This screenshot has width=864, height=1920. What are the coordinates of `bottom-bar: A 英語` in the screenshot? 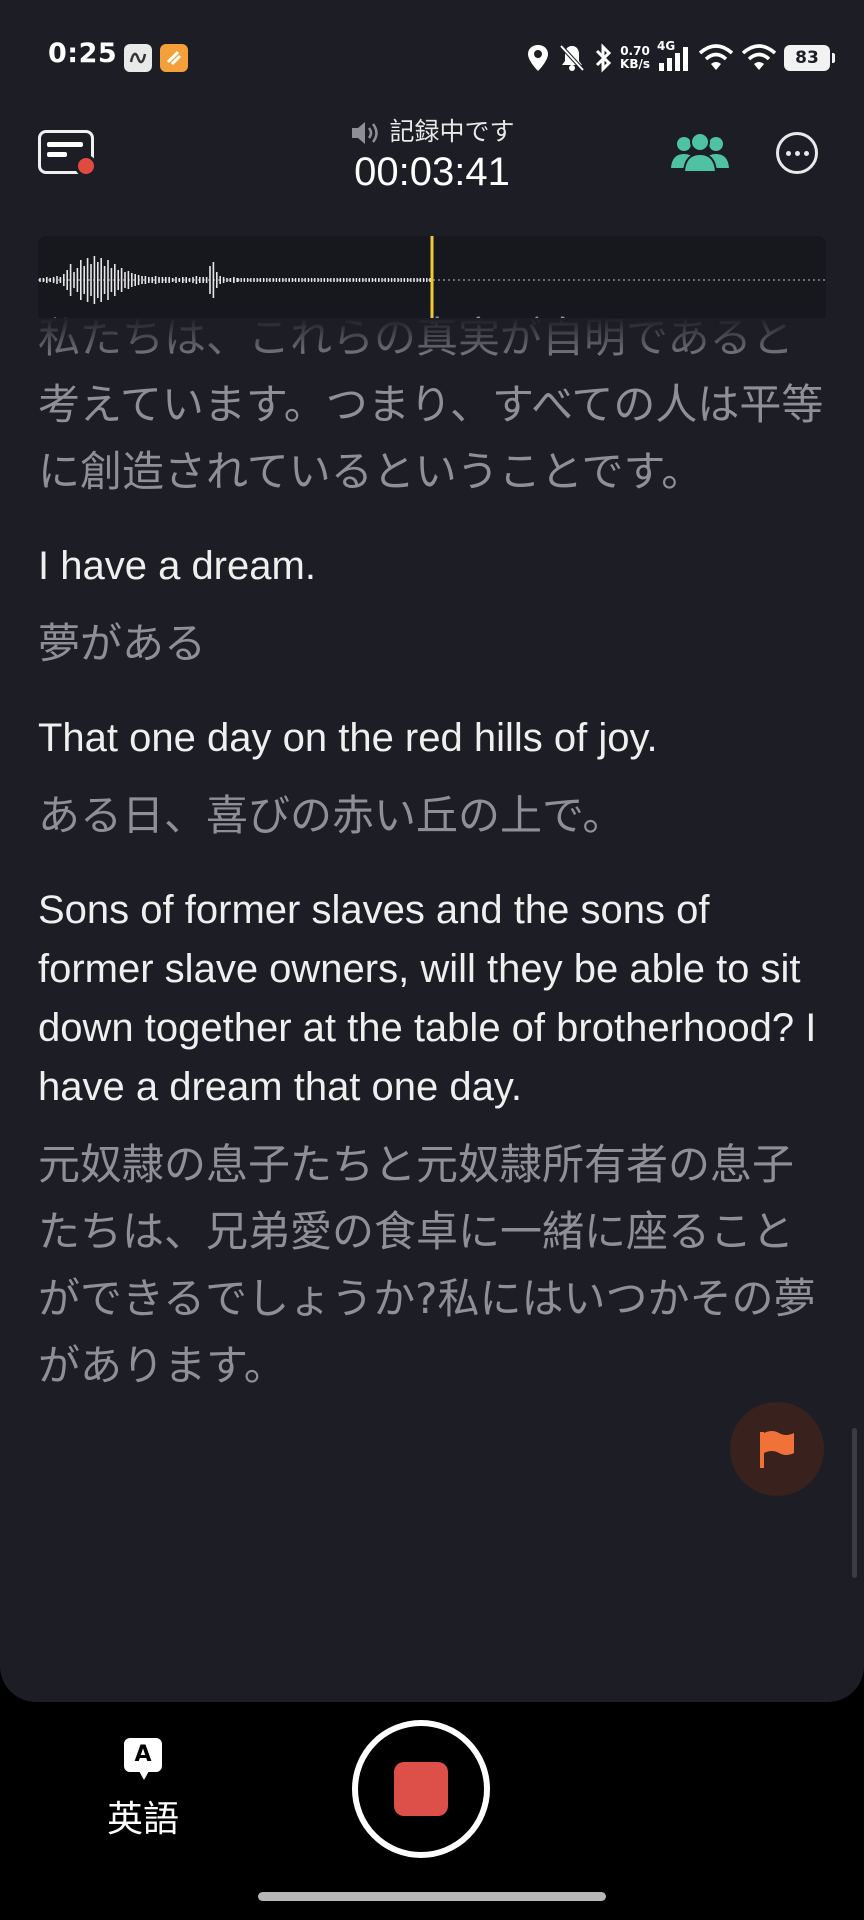 It's located at (432, 1811).